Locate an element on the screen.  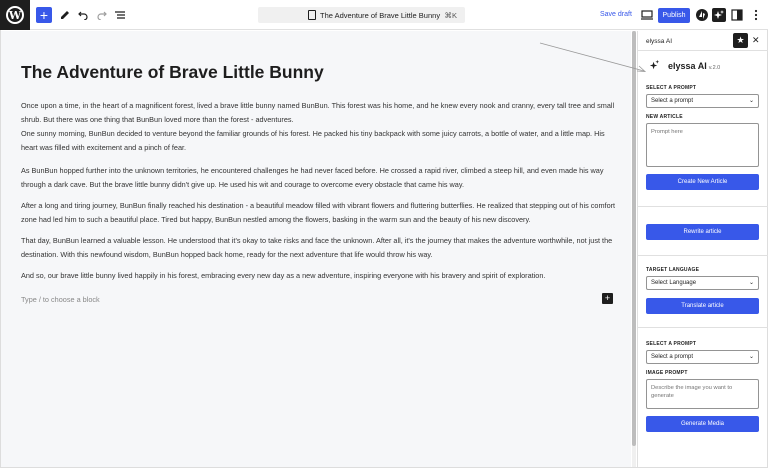
language-select: Select Language ⌄ is located at coordinates (702, 283).